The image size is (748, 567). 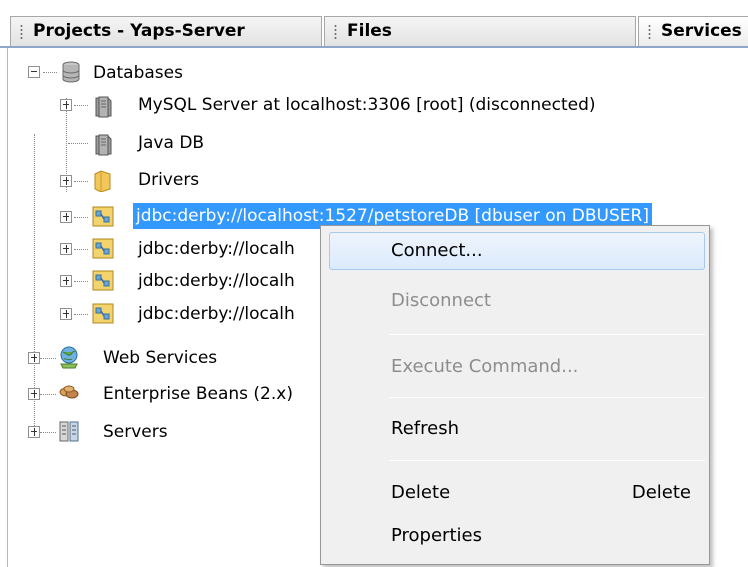 I want to click on node-label: Drivers, so click(x=169, y=180).